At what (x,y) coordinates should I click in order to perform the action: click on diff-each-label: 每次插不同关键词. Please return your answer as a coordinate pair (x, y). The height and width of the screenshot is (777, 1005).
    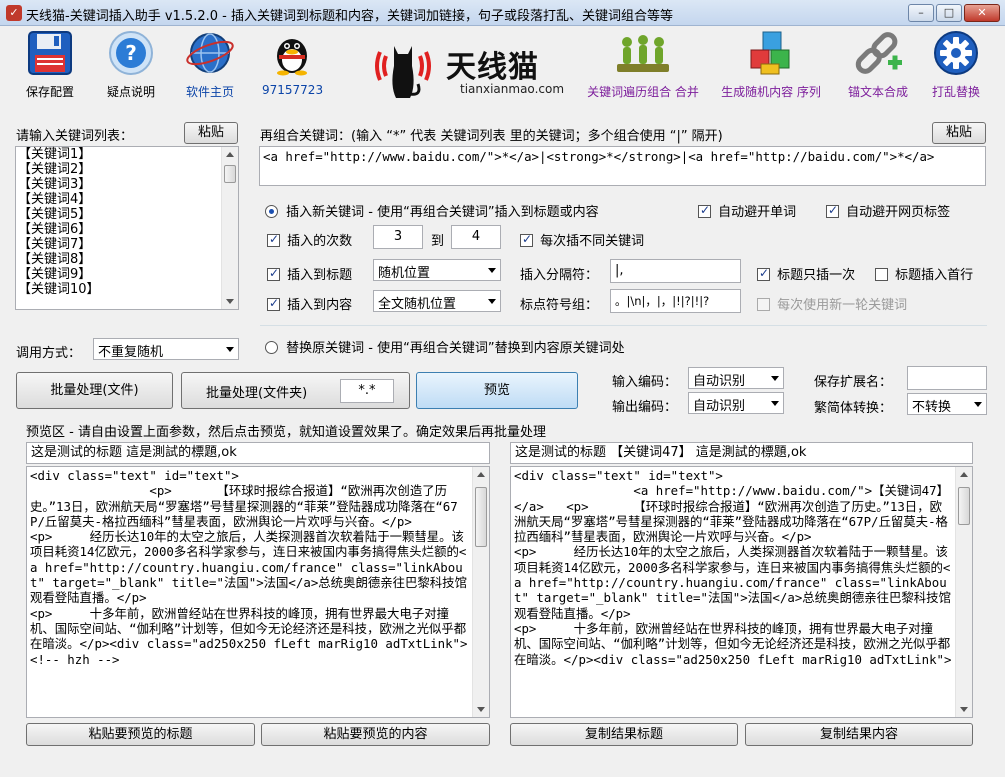
    Looking at the image, I should click on (592, 241).